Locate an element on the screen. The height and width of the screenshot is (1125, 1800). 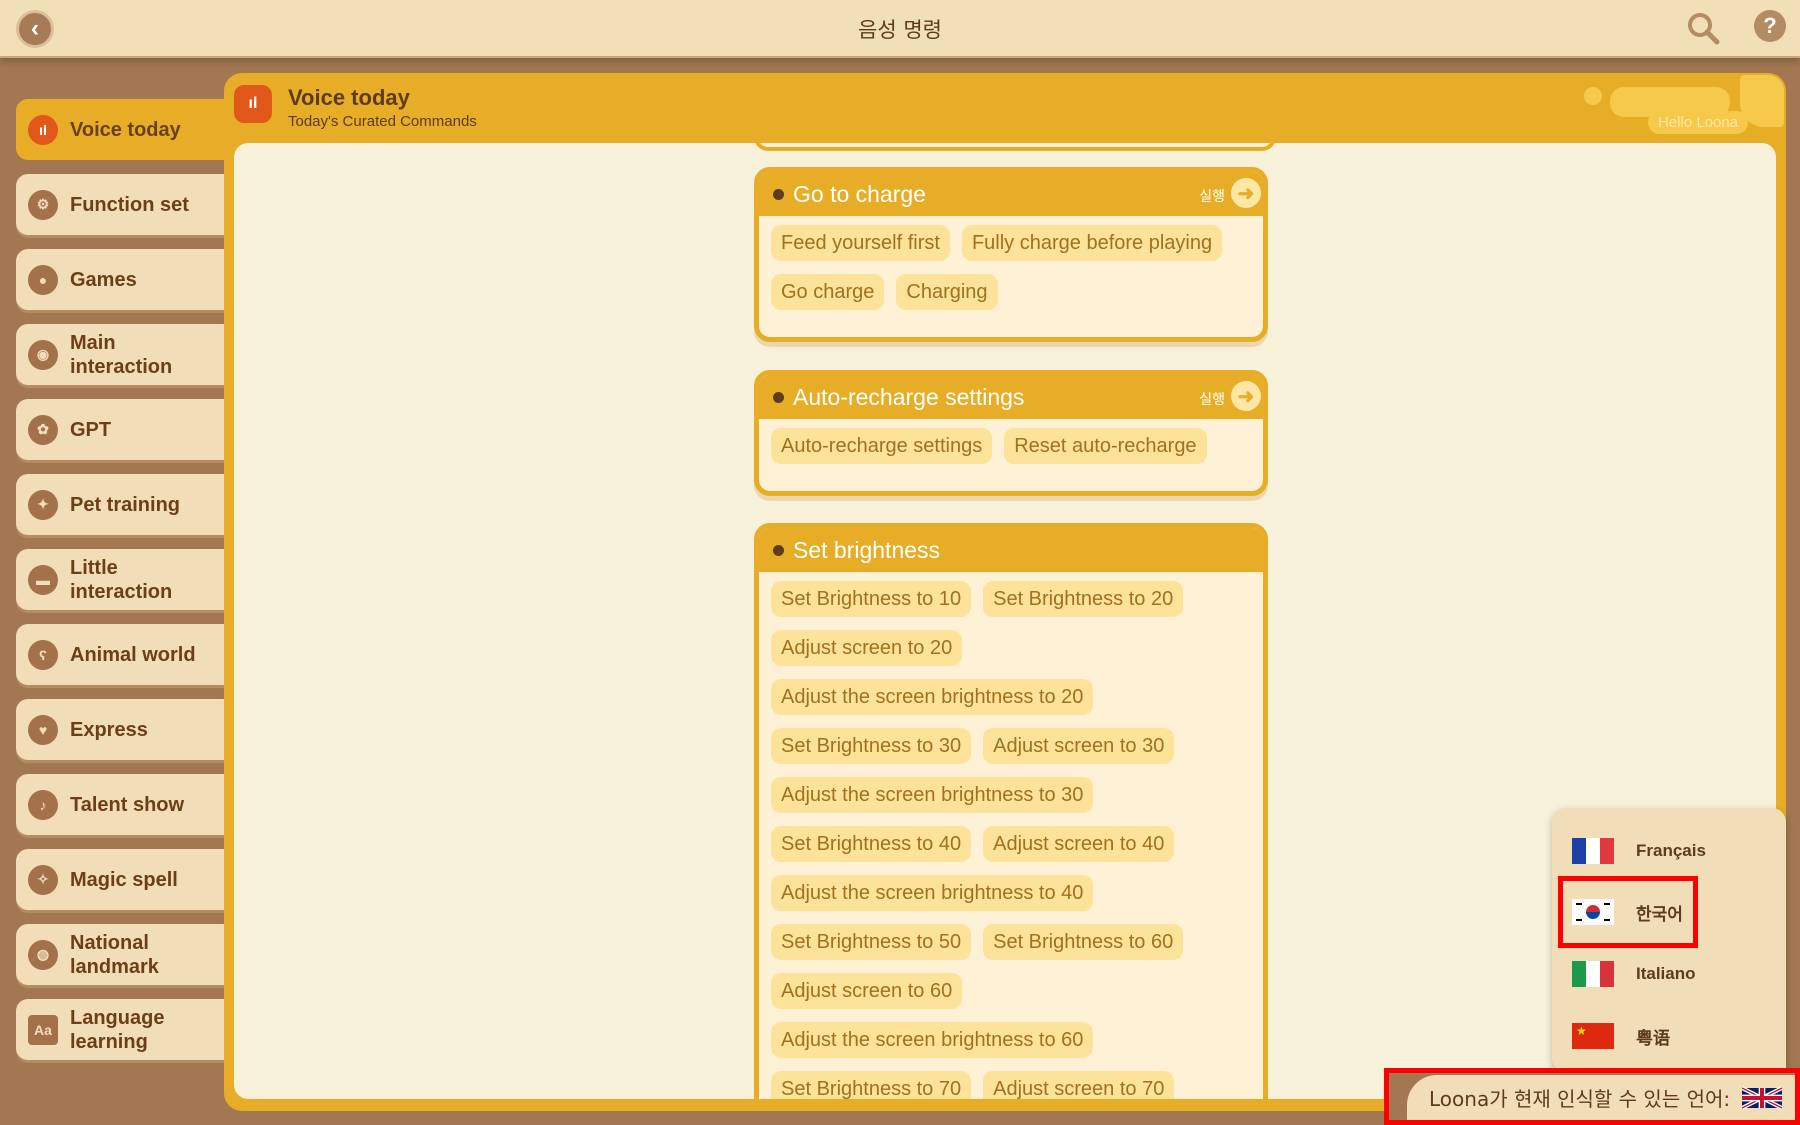
command-chip: Reset auto-recharge is located at coordinates (1105, 446).